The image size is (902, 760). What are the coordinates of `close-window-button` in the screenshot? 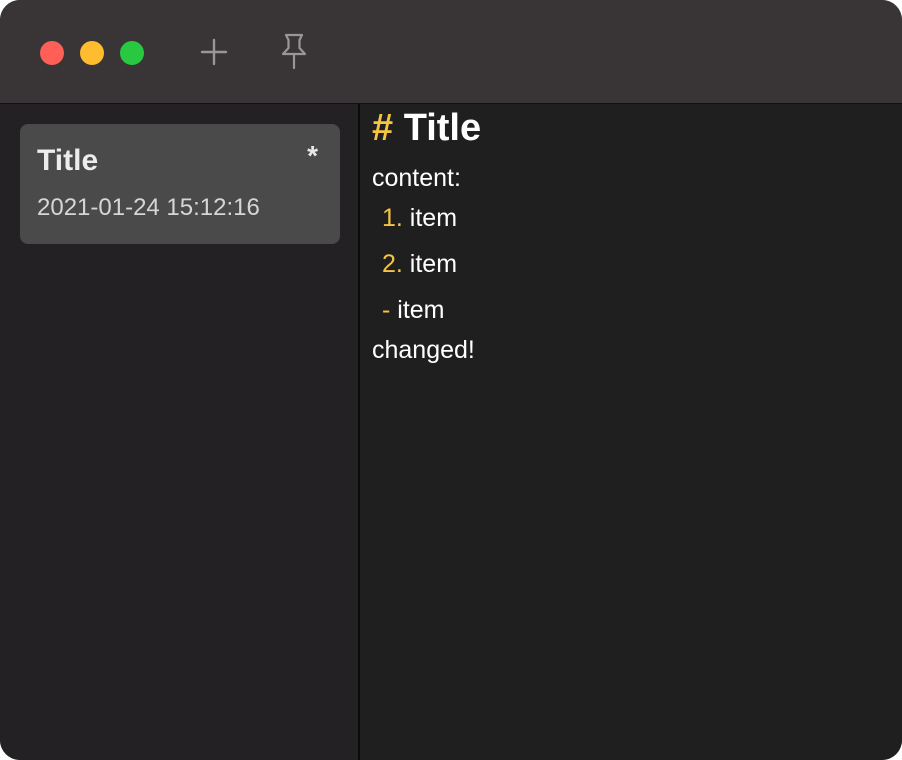 It's located at (52, 53).